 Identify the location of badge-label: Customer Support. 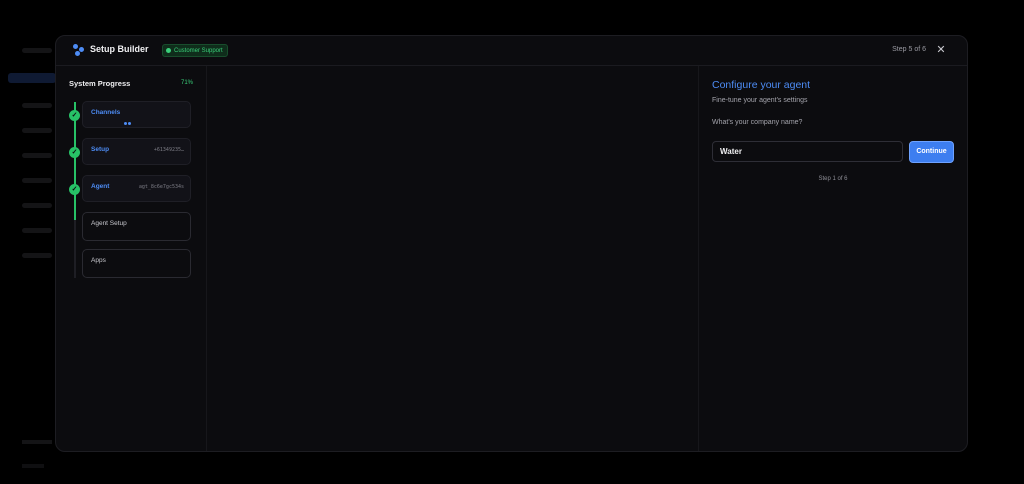
(198, 50).